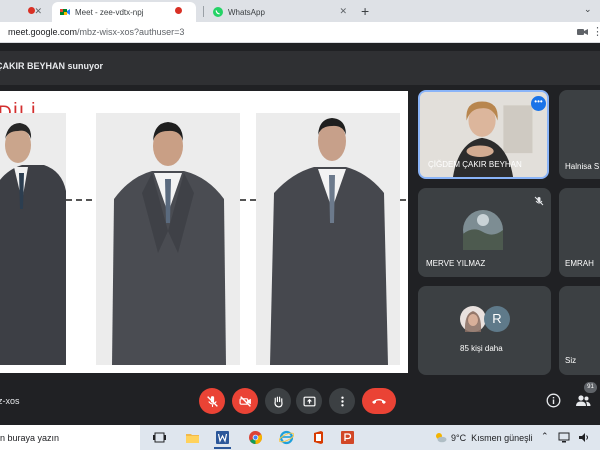  What do you see at coordinates (218, 12) in the screenshot?
I see `whatsapp-favicon-icon` at bounding box center [218, 12].